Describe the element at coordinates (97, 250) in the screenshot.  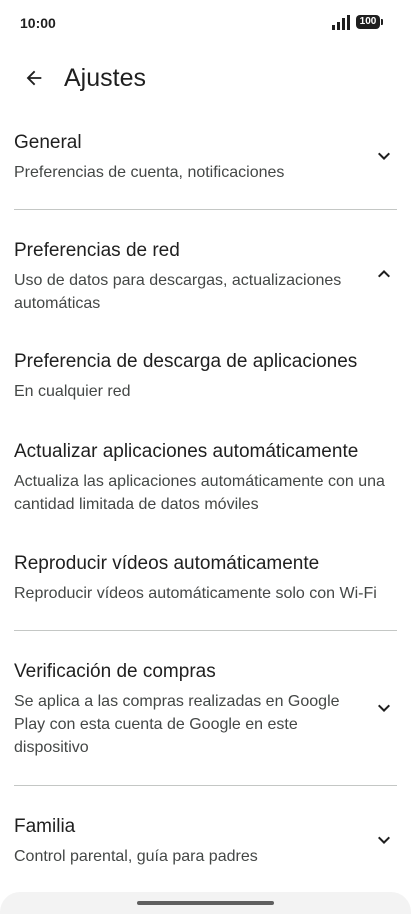
I see `section-network-title: Preferencias de red` at that location.